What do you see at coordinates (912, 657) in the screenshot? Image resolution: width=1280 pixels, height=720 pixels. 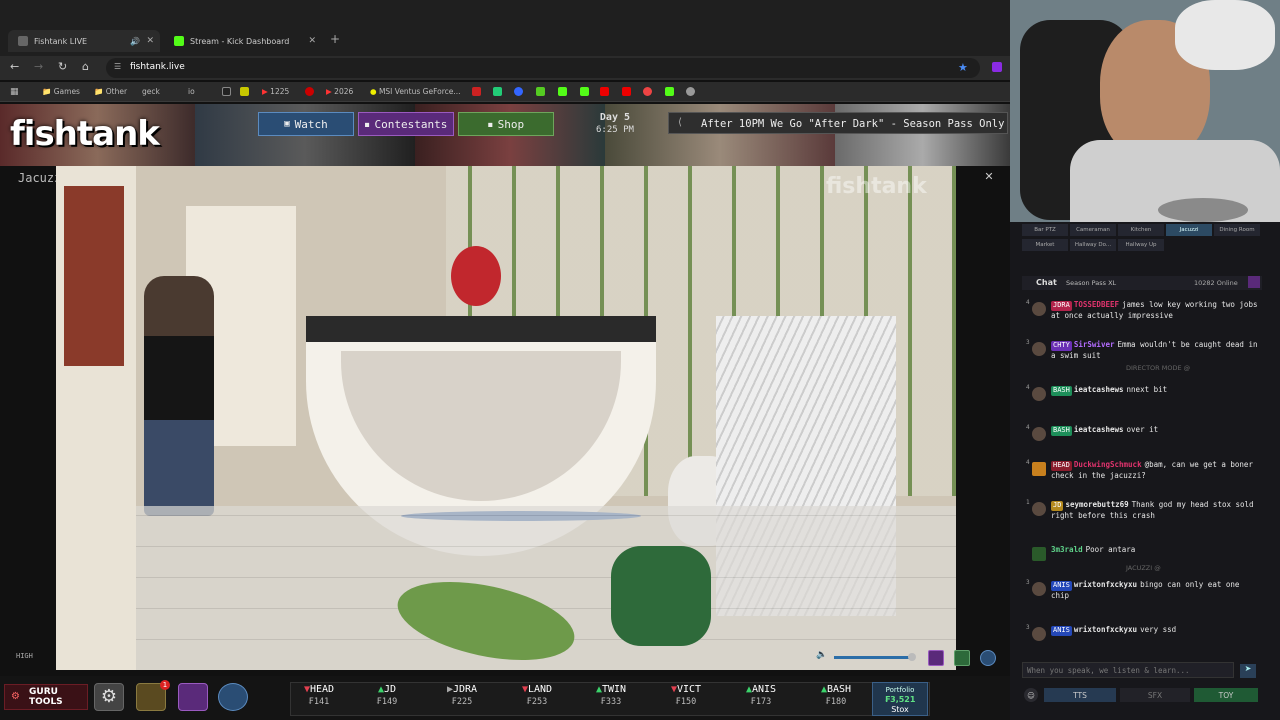 I see `volume-slider-handle` at bounding box center [912, 657].